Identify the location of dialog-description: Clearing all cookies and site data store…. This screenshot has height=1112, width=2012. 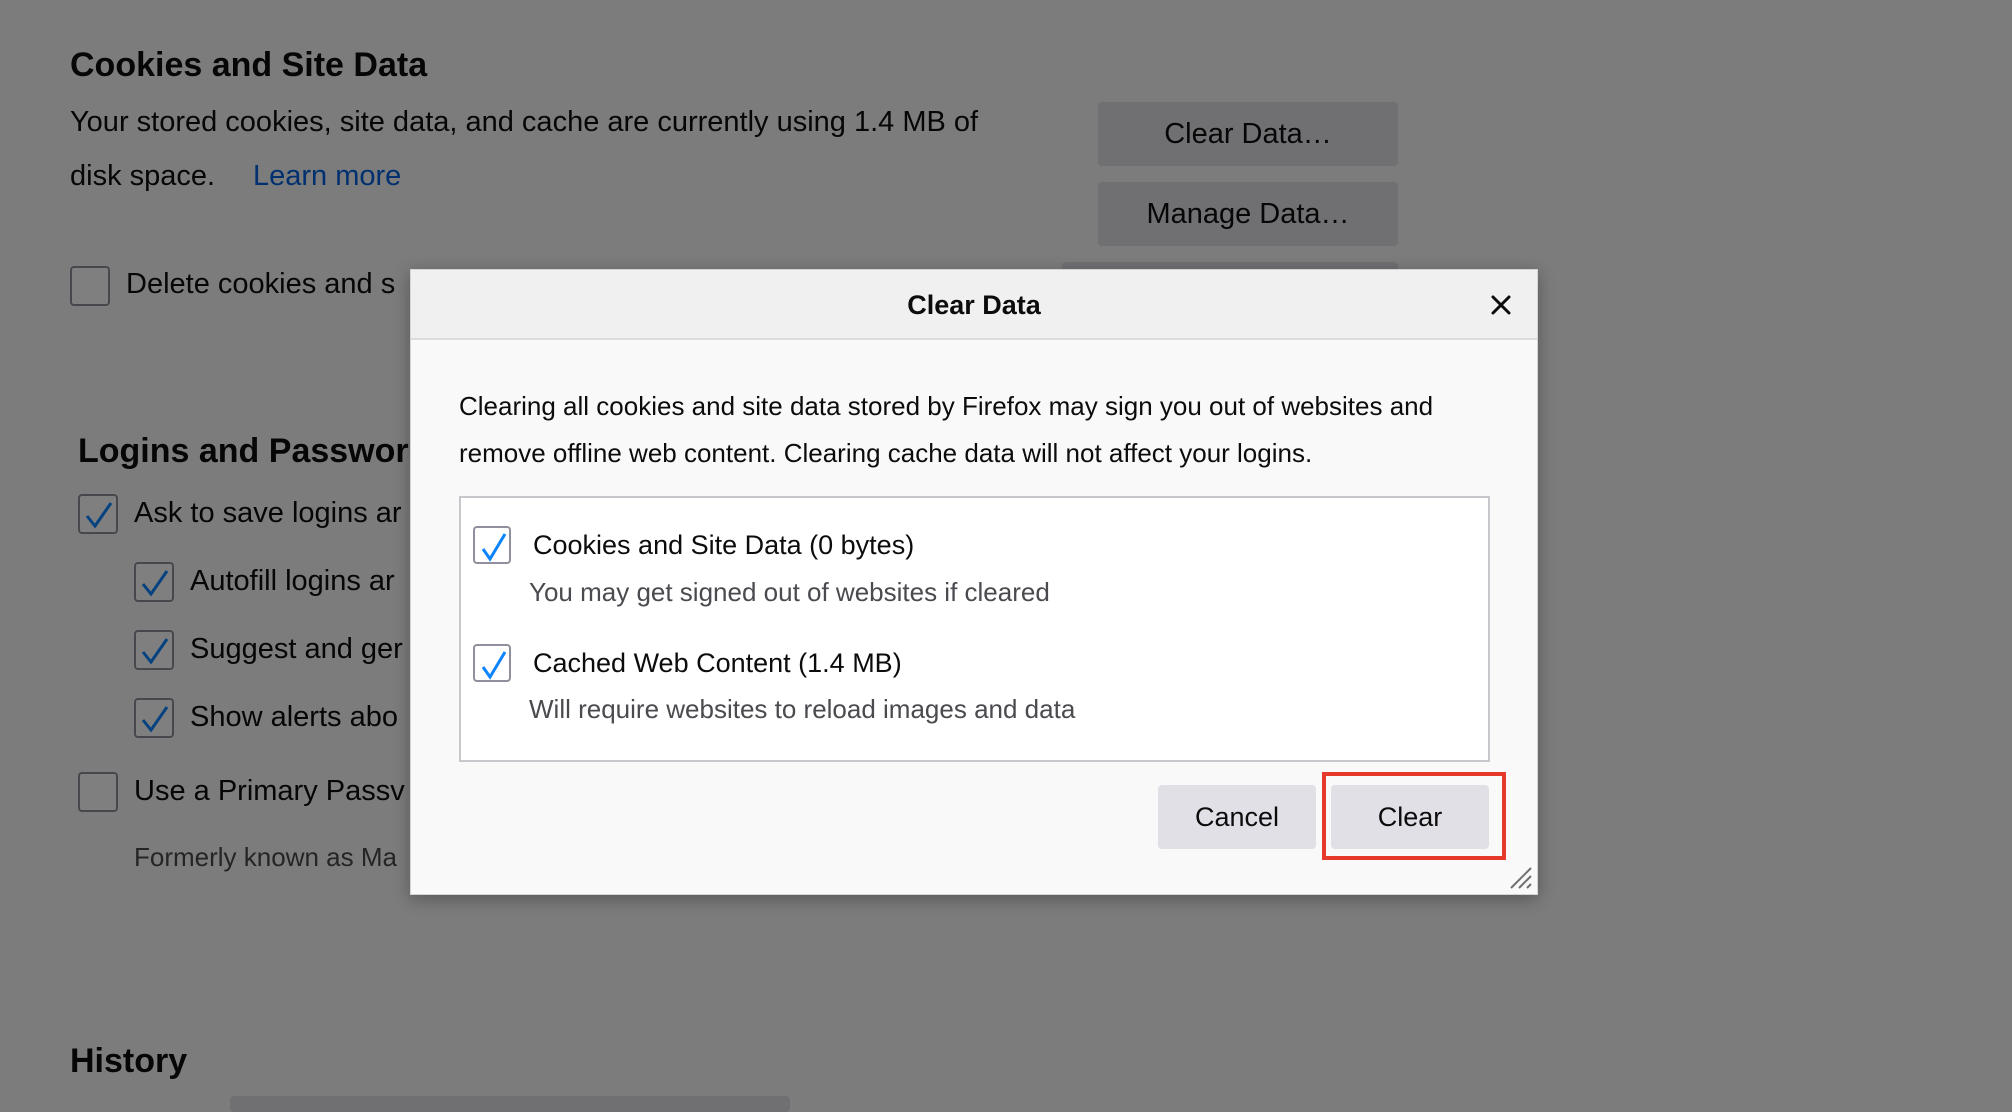
(946, 429).